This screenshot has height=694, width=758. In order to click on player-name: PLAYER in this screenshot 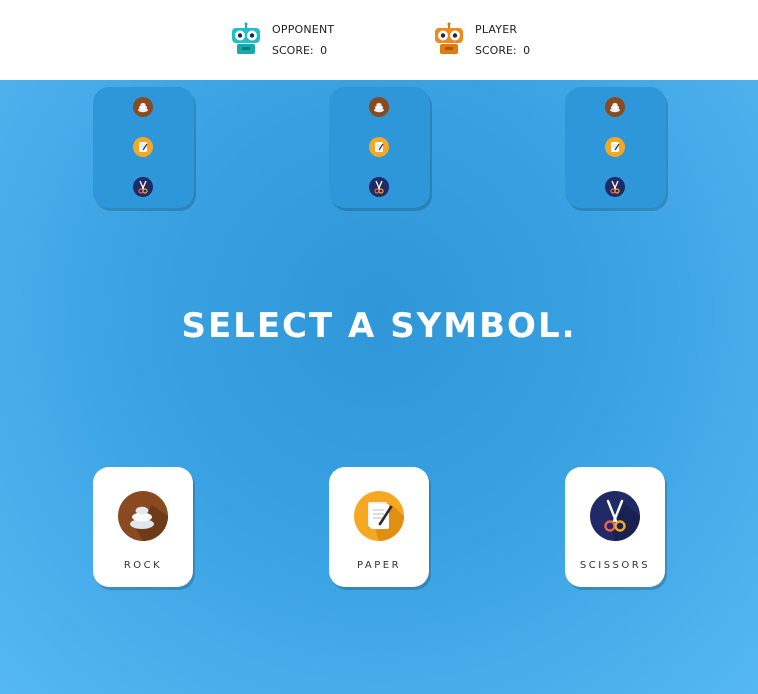, I will do `click(496, 29)`.